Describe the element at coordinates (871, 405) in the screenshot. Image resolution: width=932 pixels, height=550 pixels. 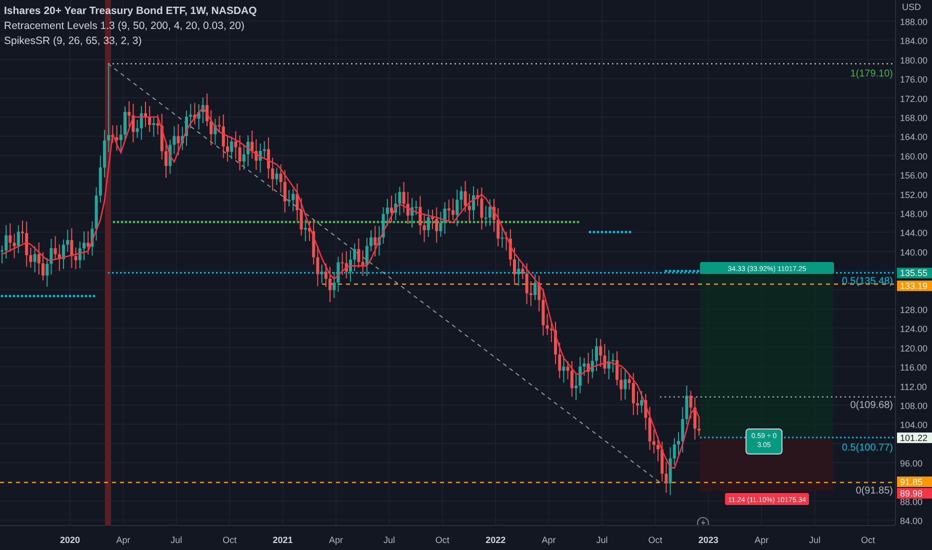
I see `fib-level-label: 0(109.68)` at that location.